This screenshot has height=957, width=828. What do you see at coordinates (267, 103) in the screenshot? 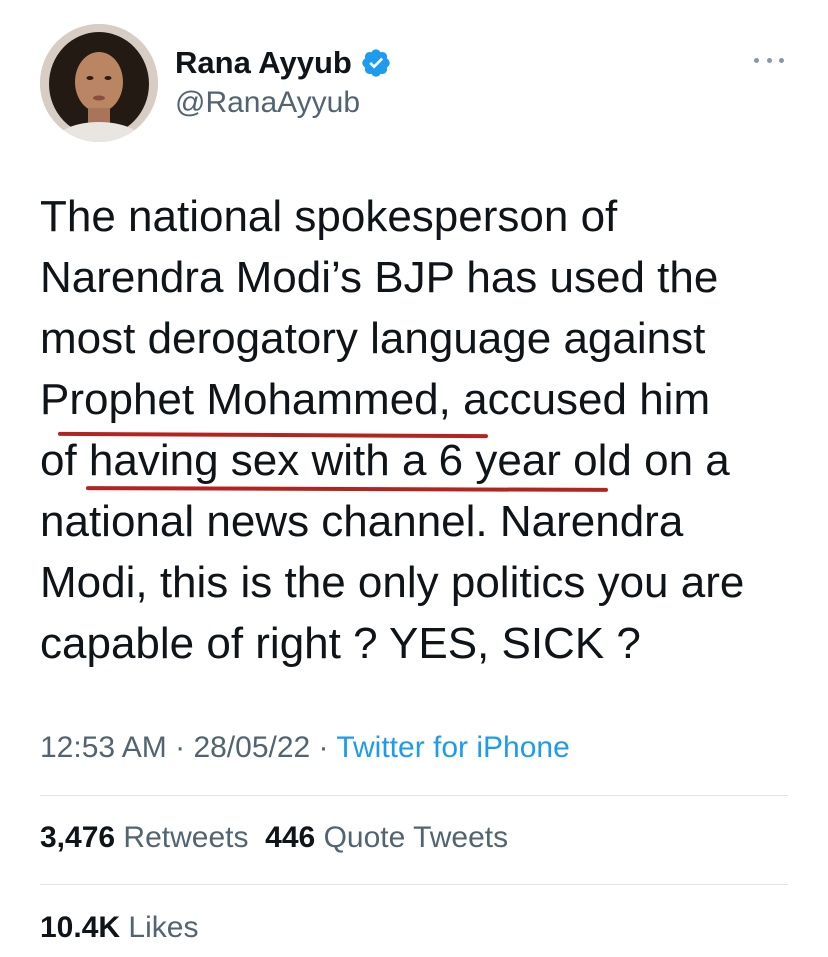
I see `author-handle: @RanaAyyub` at bounding box center [267, 103].